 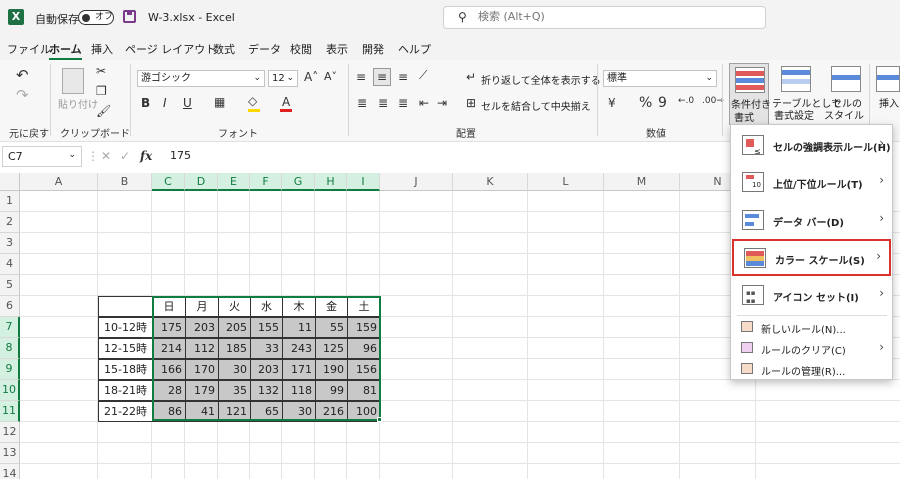 I want to click on time-slot-cell: 10-12時, so click(x=125, y=327).